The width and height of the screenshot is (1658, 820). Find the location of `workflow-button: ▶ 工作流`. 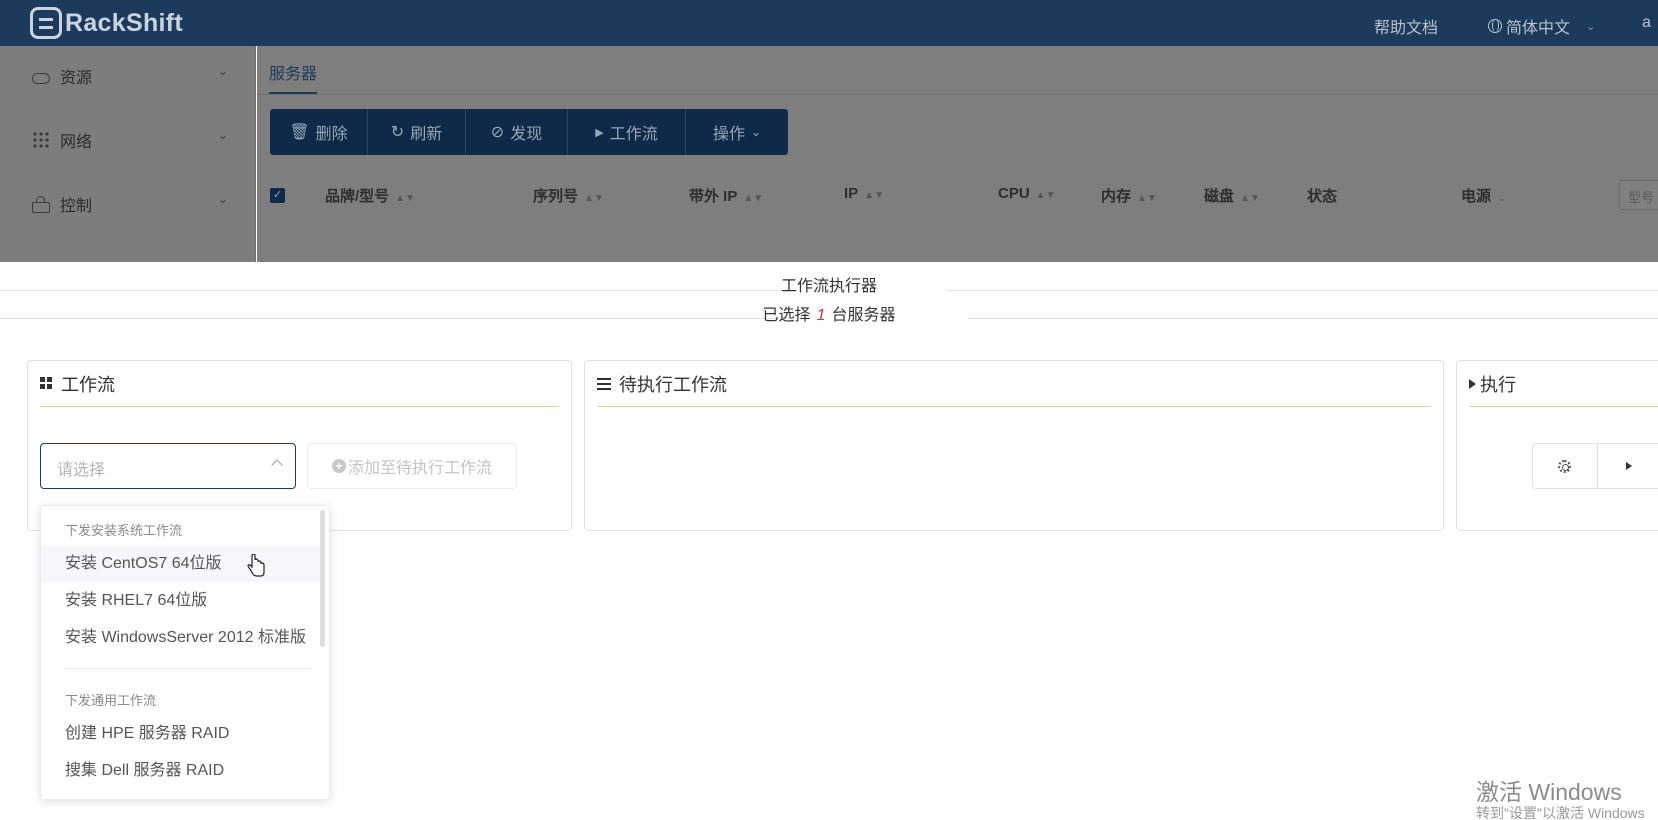

workflow-button: ▶ 工作流 is located at coordinates (627, 132).